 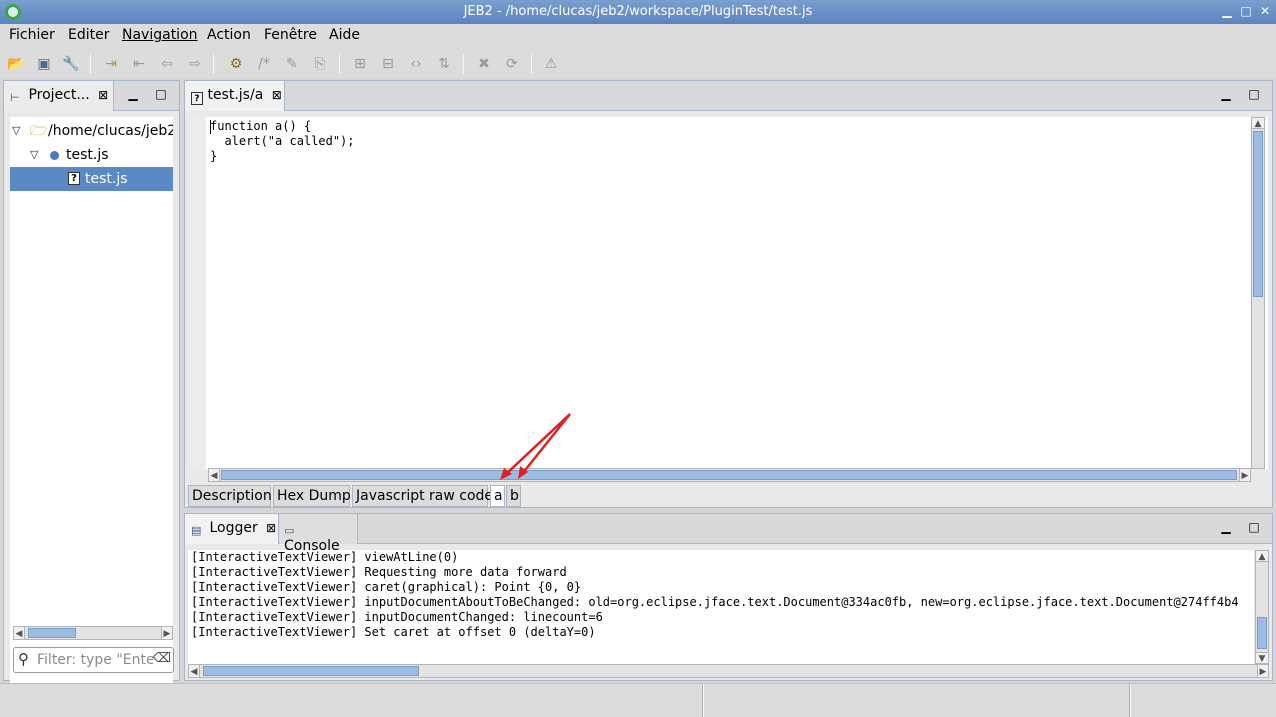 I want to click on plugins-icon: ⚙, so click(x=236, y=64).